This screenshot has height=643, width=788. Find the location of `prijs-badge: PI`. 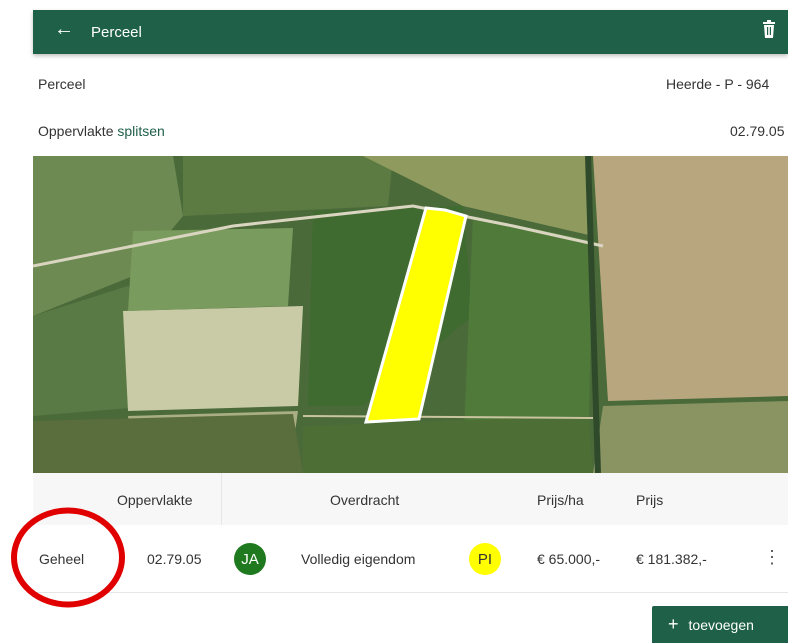

prijs-badge: PI is located at coordinates (485, 559).